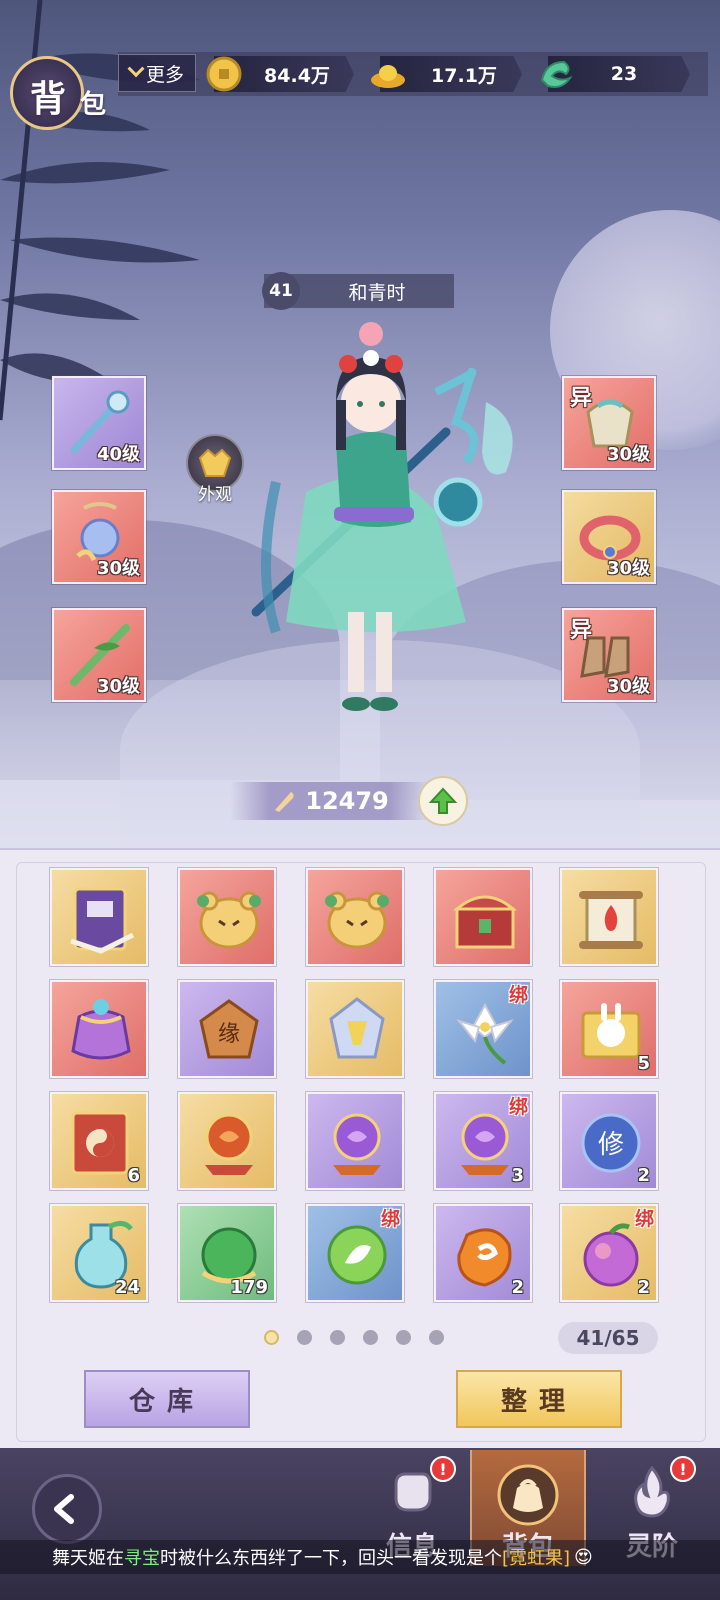 This screenshot has height=1600, width=720. Describe the element at coordinates (136, 69) in the screenshot. I see `chevron-down-icon` at that location.